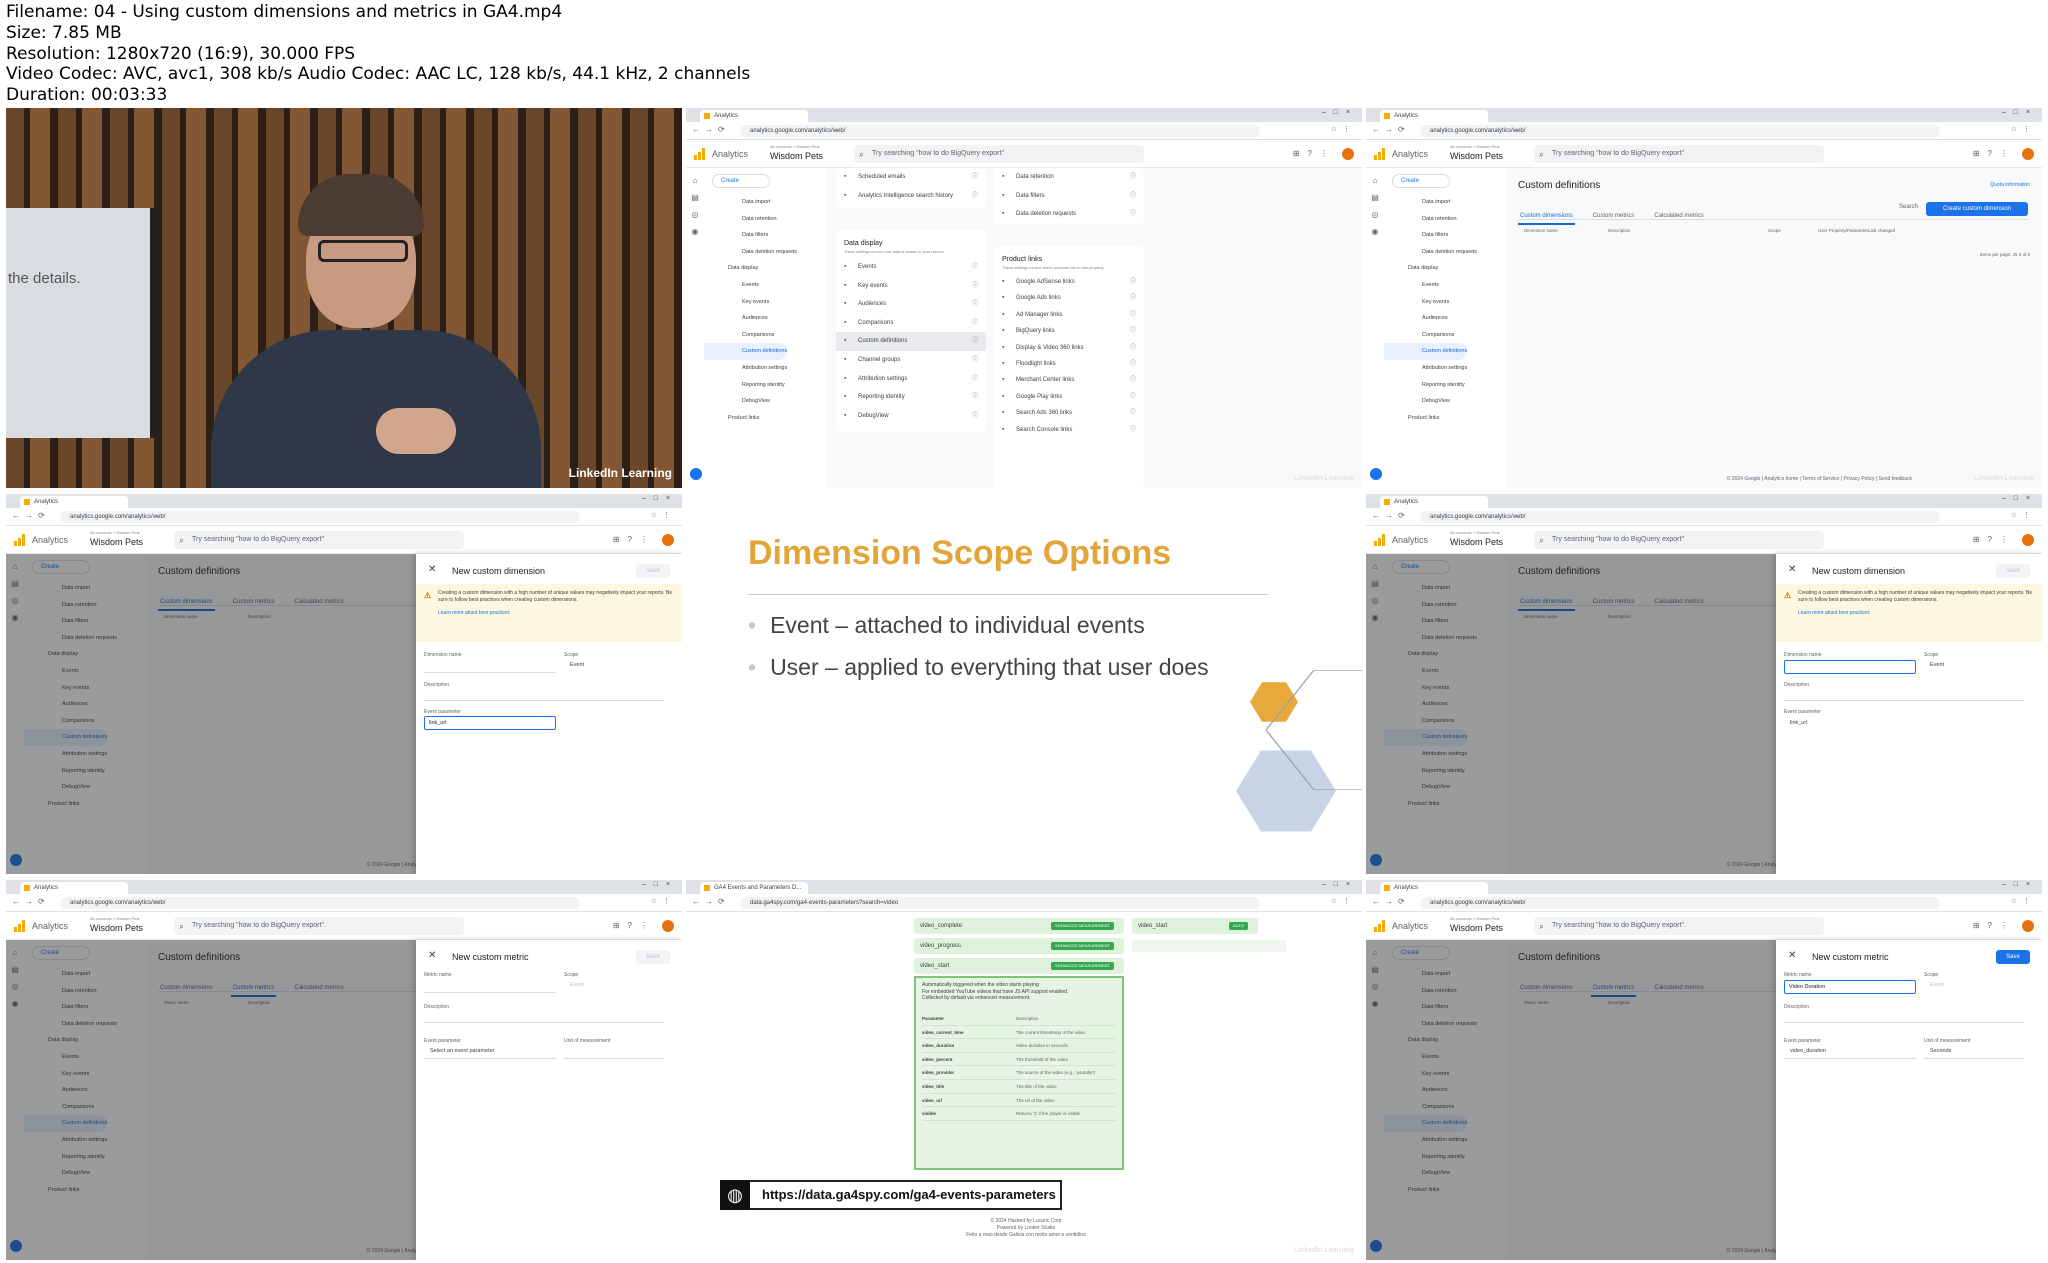  Describe the element at coordinates (911, 397) in the screenshot. I see `data-display-row: Reporting identity` at that location.